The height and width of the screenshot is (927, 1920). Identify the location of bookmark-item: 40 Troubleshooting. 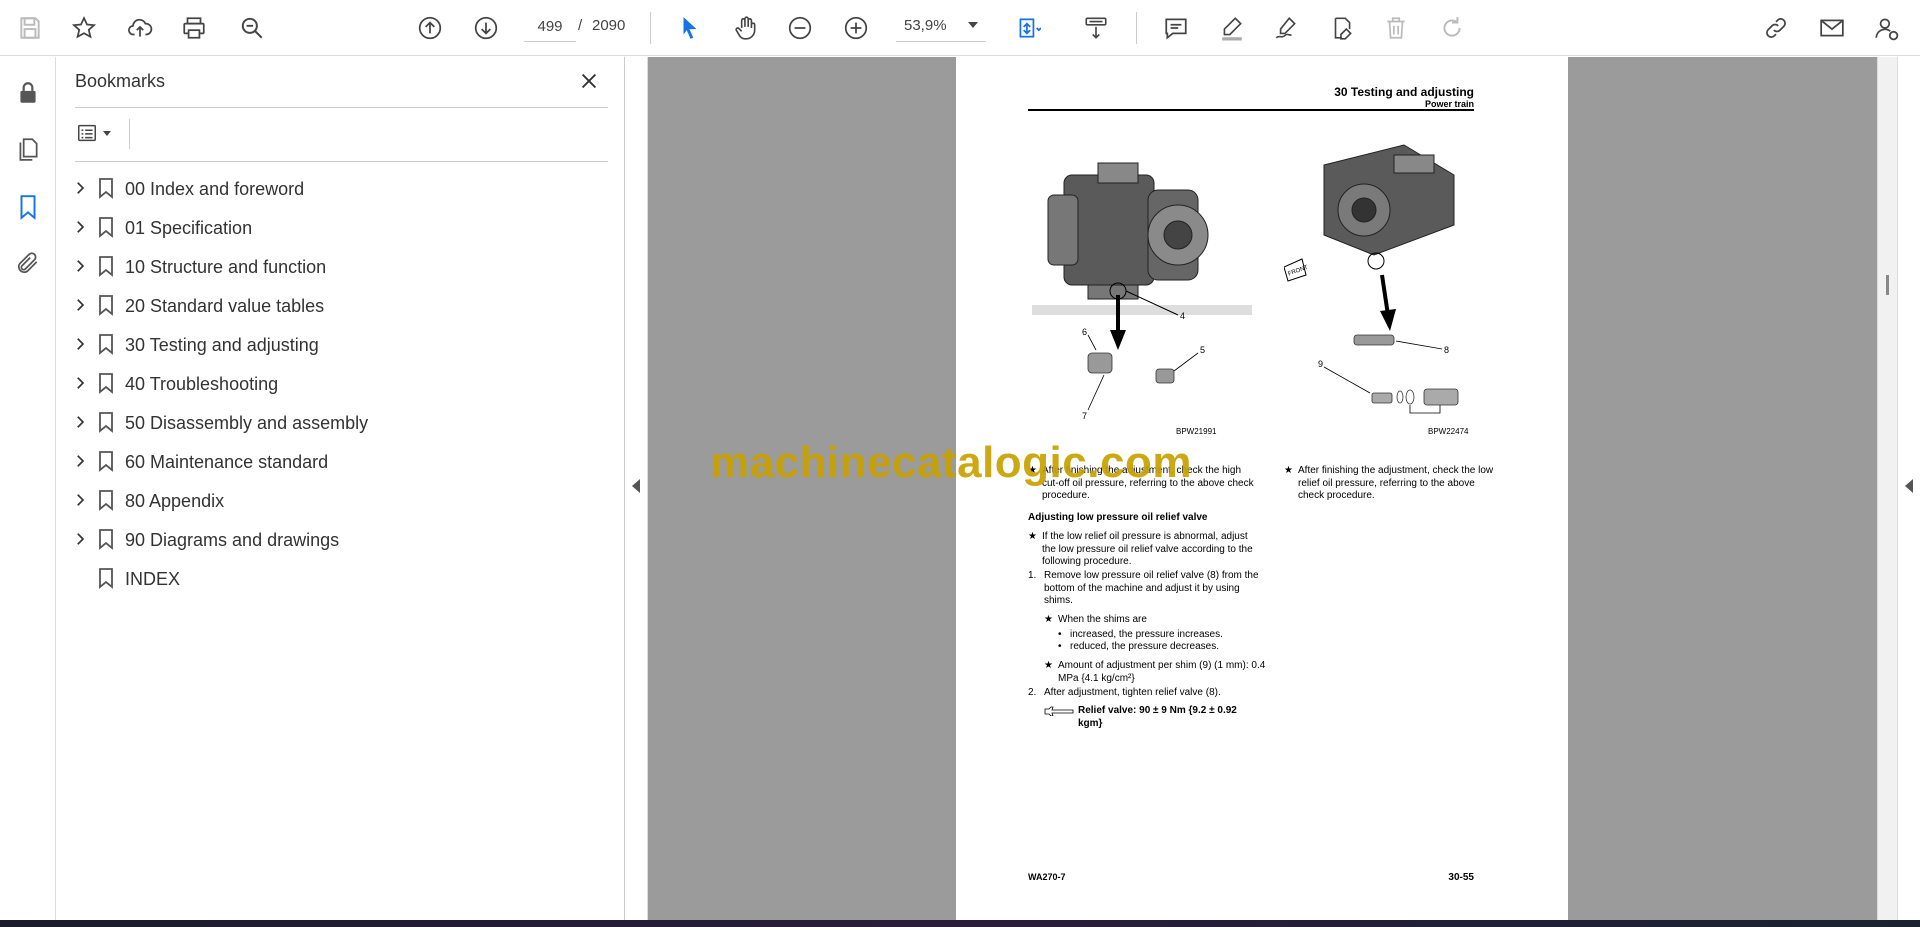
(341, 383).